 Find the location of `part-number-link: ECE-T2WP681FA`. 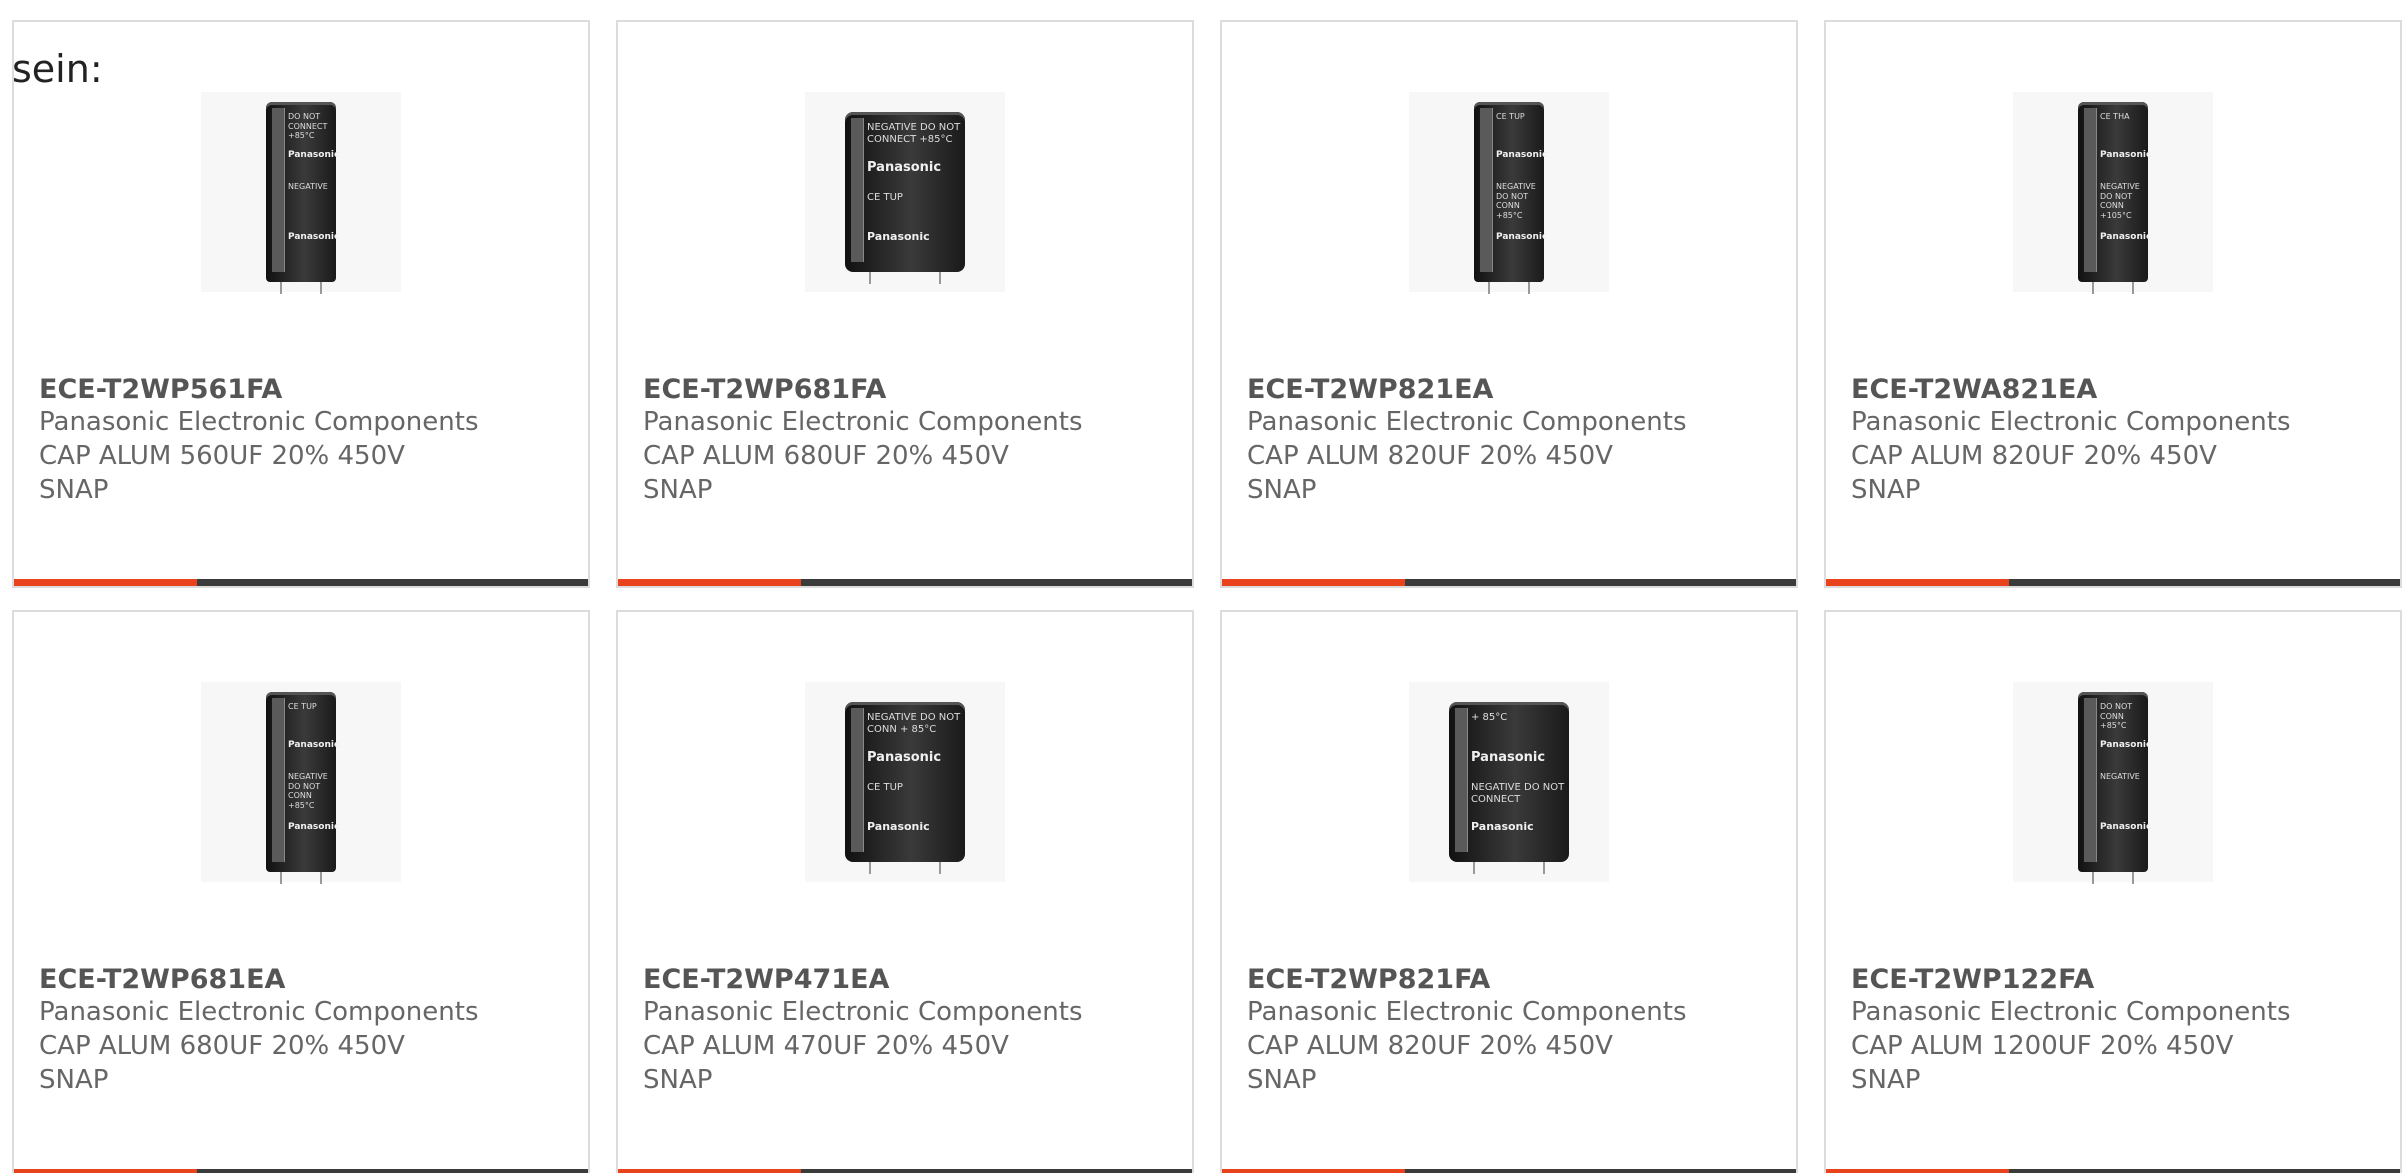

part-number-link: ECE-T2WP681FA is located at coordinates (764, 389).